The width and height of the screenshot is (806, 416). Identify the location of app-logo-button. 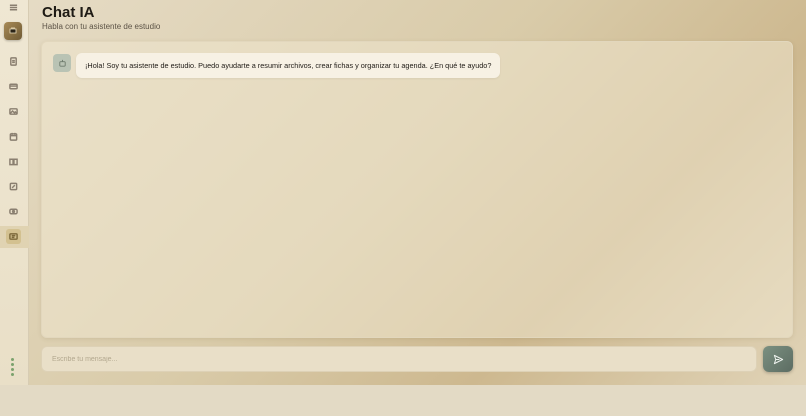
(13, 31).